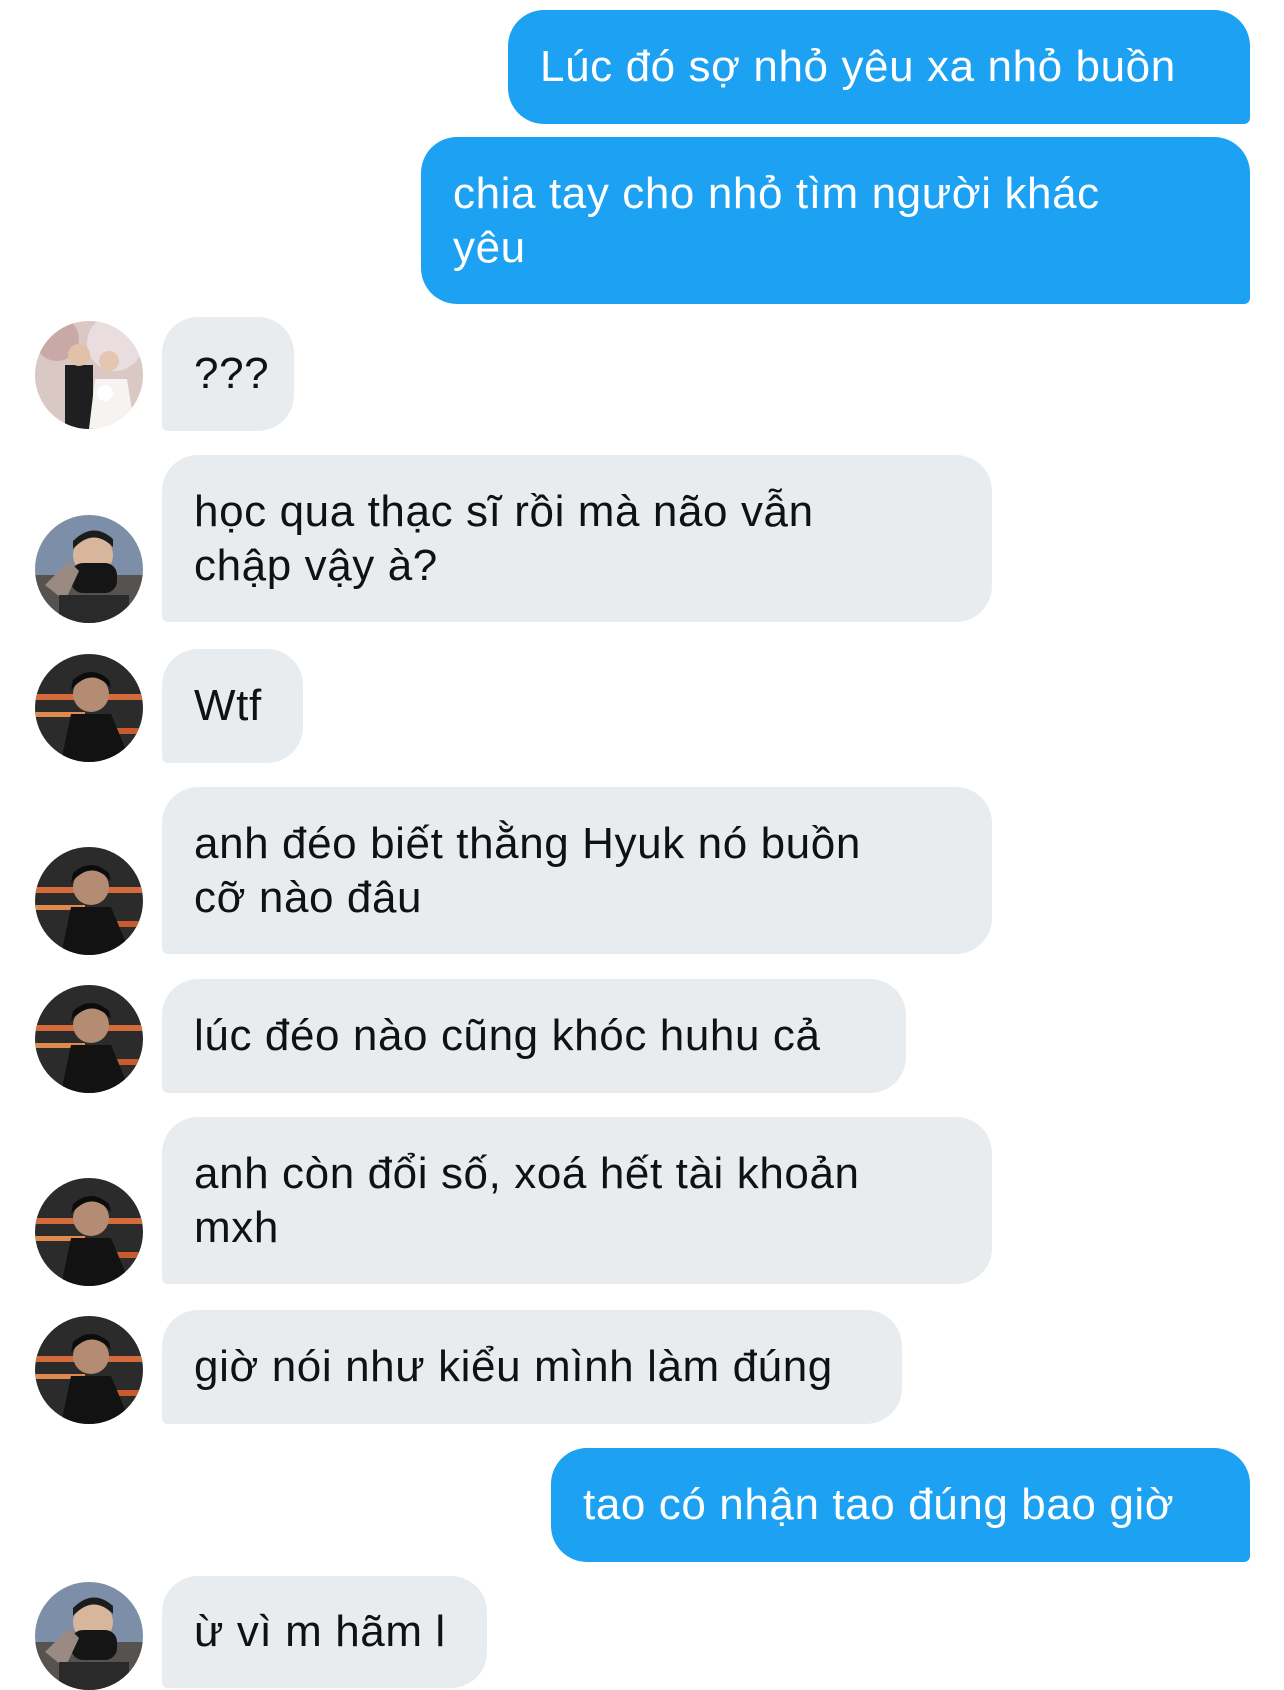 The height and width of the screenshot is (1690, 1284). Describe the element at coordinates (89, 375) in the screenshot. I see `avatar-wedding` at that location.